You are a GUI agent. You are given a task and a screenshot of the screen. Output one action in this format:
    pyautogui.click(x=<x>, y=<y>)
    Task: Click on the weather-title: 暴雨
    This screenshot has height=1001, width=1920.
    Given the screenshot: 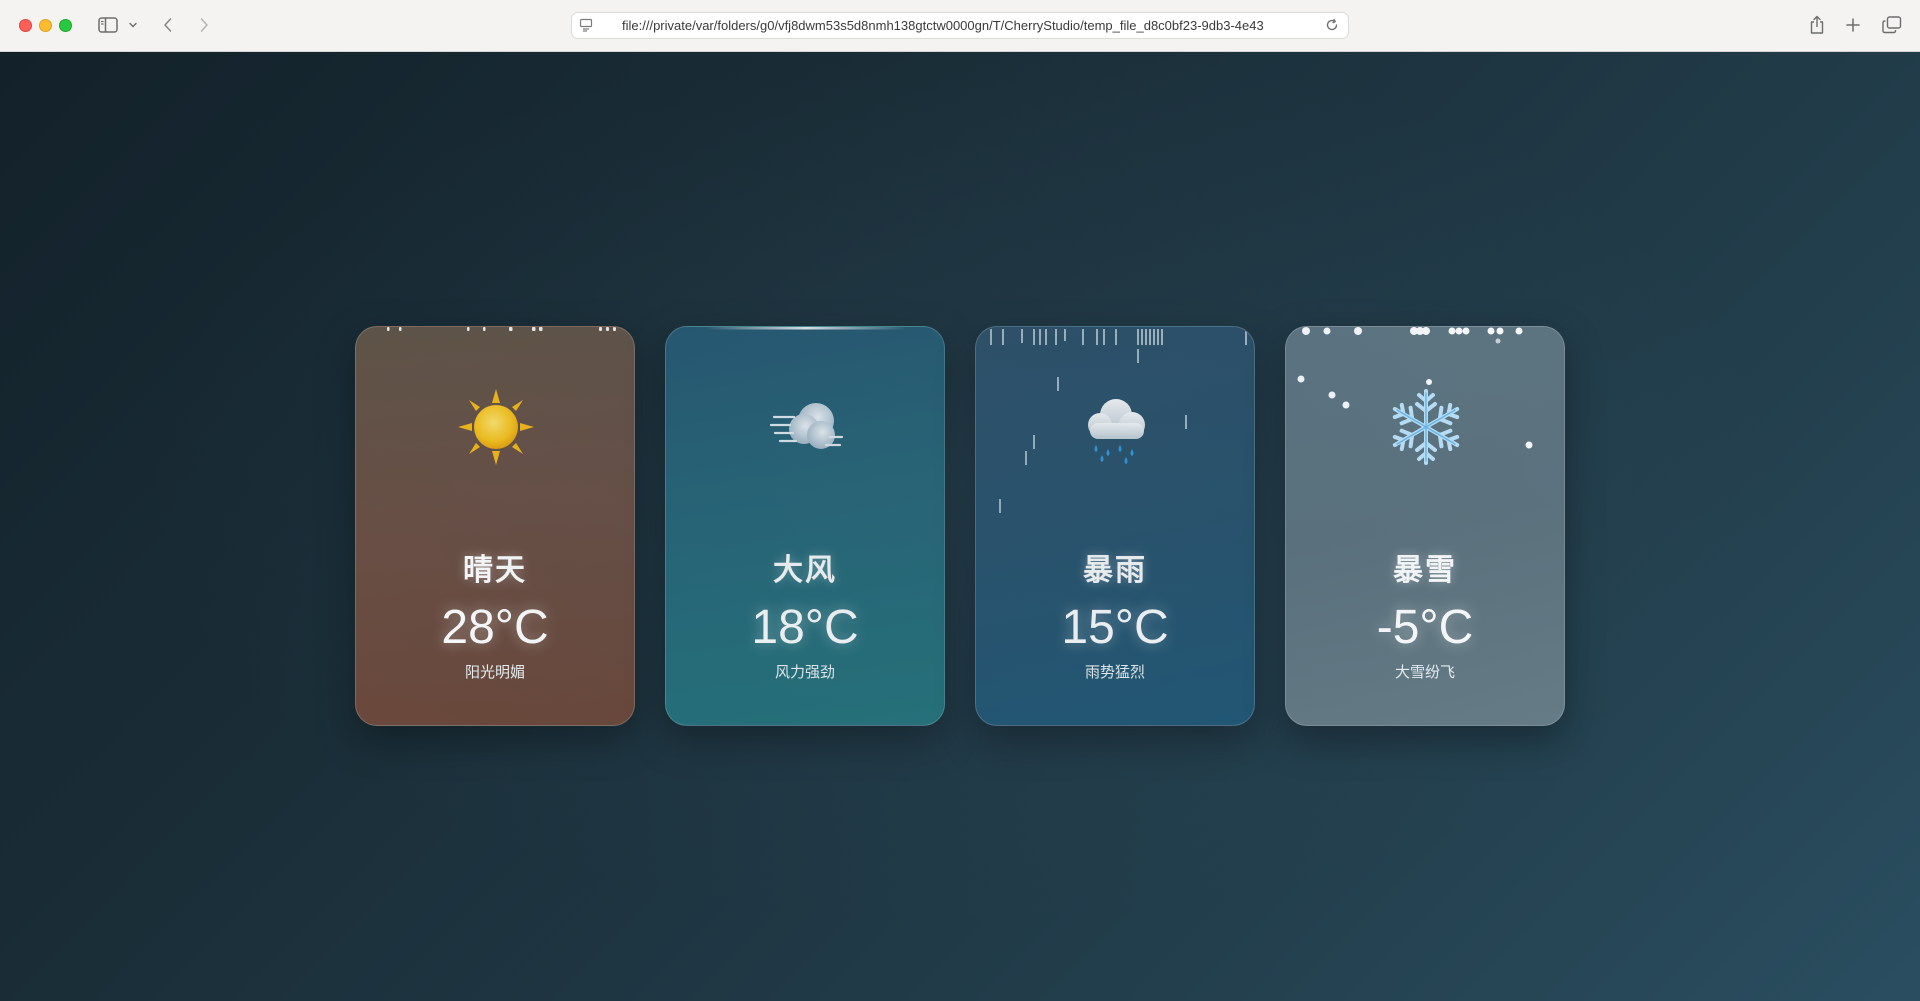 What is the action you would take?
    pyautogui.click(x=1115, y=570)
    